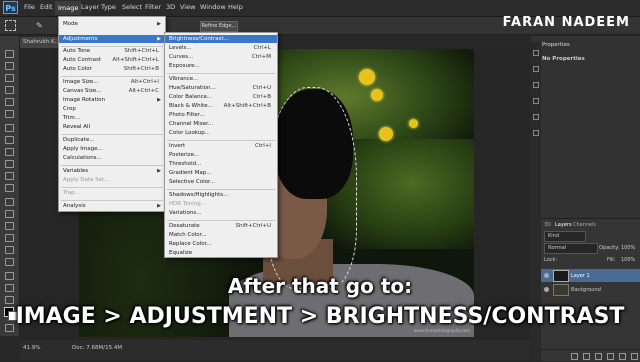 The image size is (640, 362). What do you see at coordinates (574, 356) in the screenshot?
I see `link-layers-icon` at bounding box center [574, 356].